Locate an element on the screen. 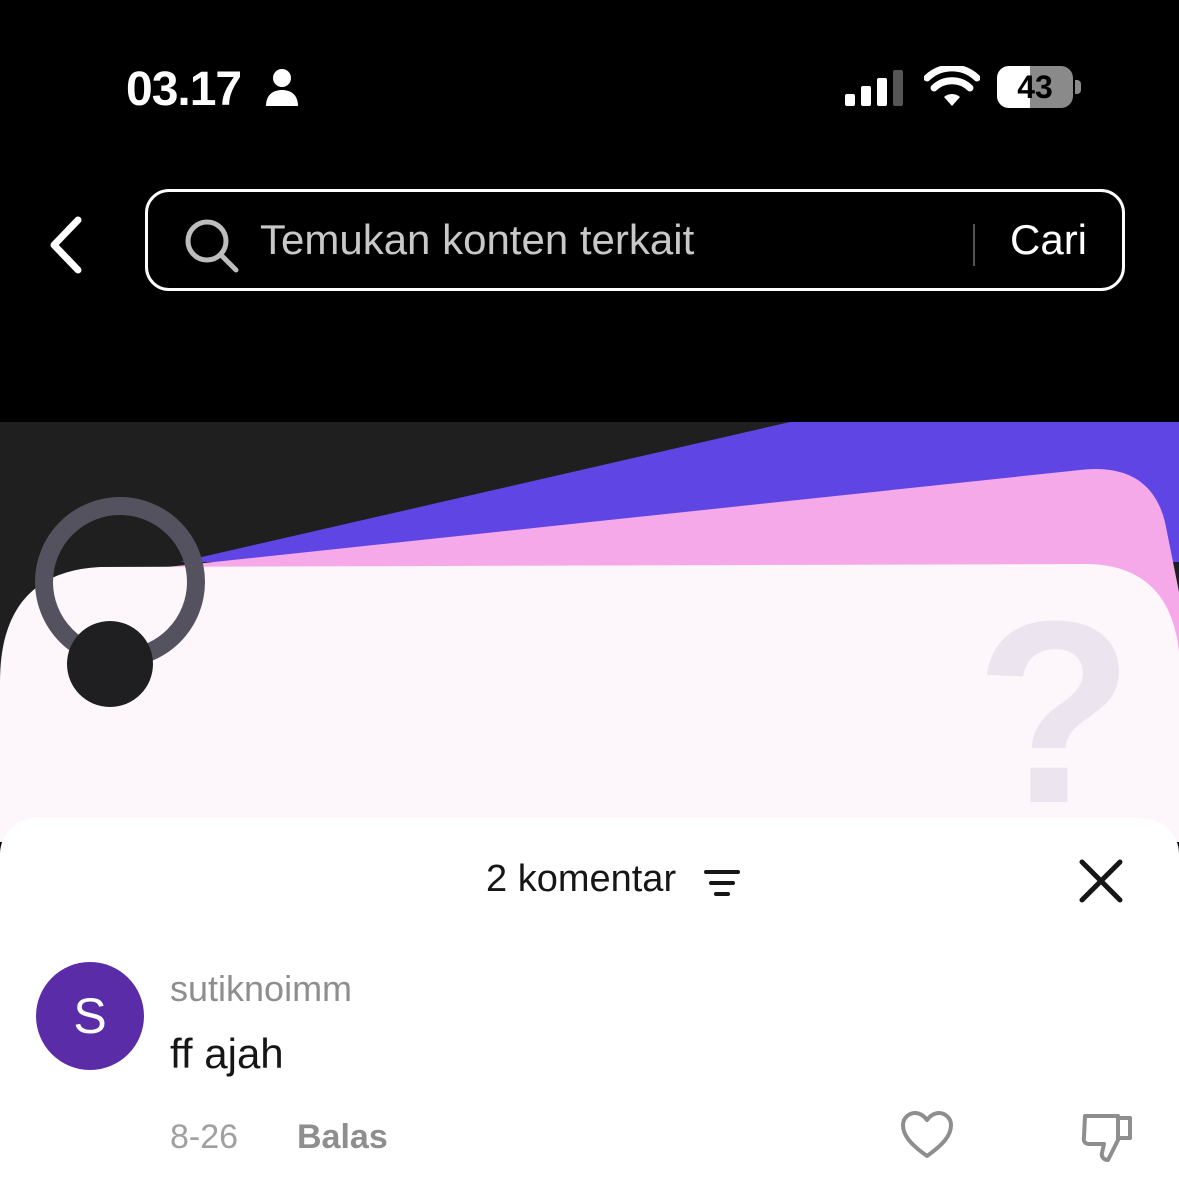  search-button: Cari is located at coordinates (1048, 240).